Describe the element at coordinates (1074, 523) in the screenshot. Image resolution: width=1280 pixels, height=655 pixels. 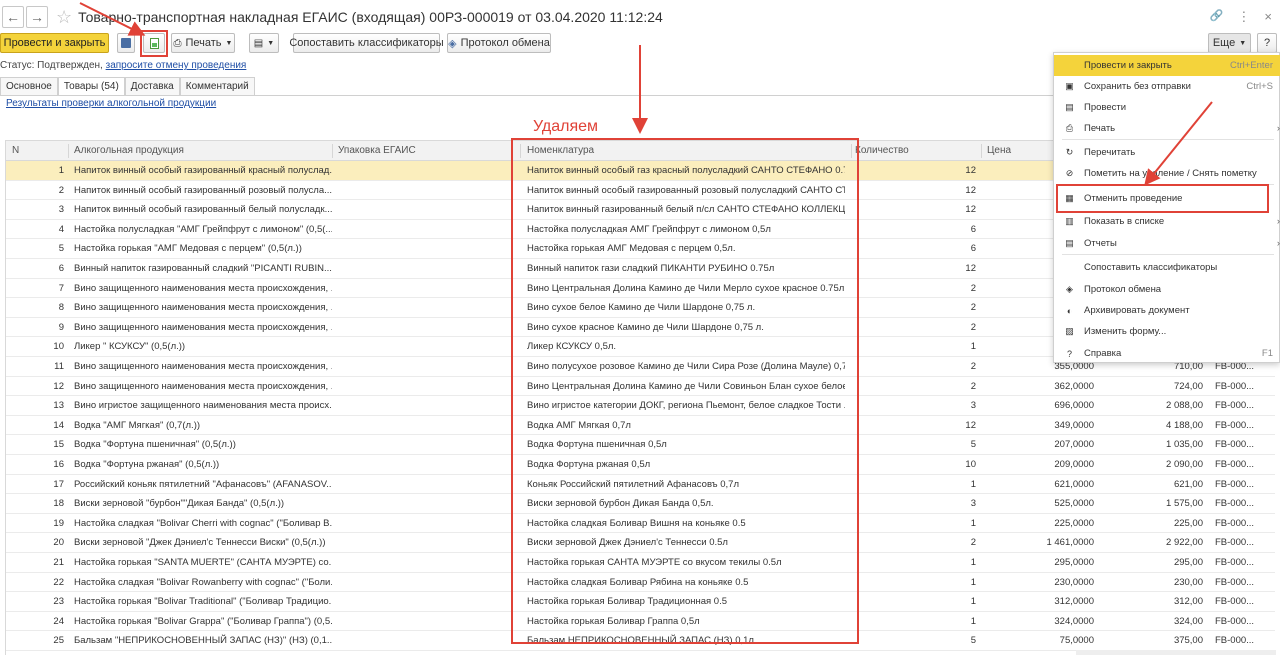
I see `cell-price: 225,0000` at that location.